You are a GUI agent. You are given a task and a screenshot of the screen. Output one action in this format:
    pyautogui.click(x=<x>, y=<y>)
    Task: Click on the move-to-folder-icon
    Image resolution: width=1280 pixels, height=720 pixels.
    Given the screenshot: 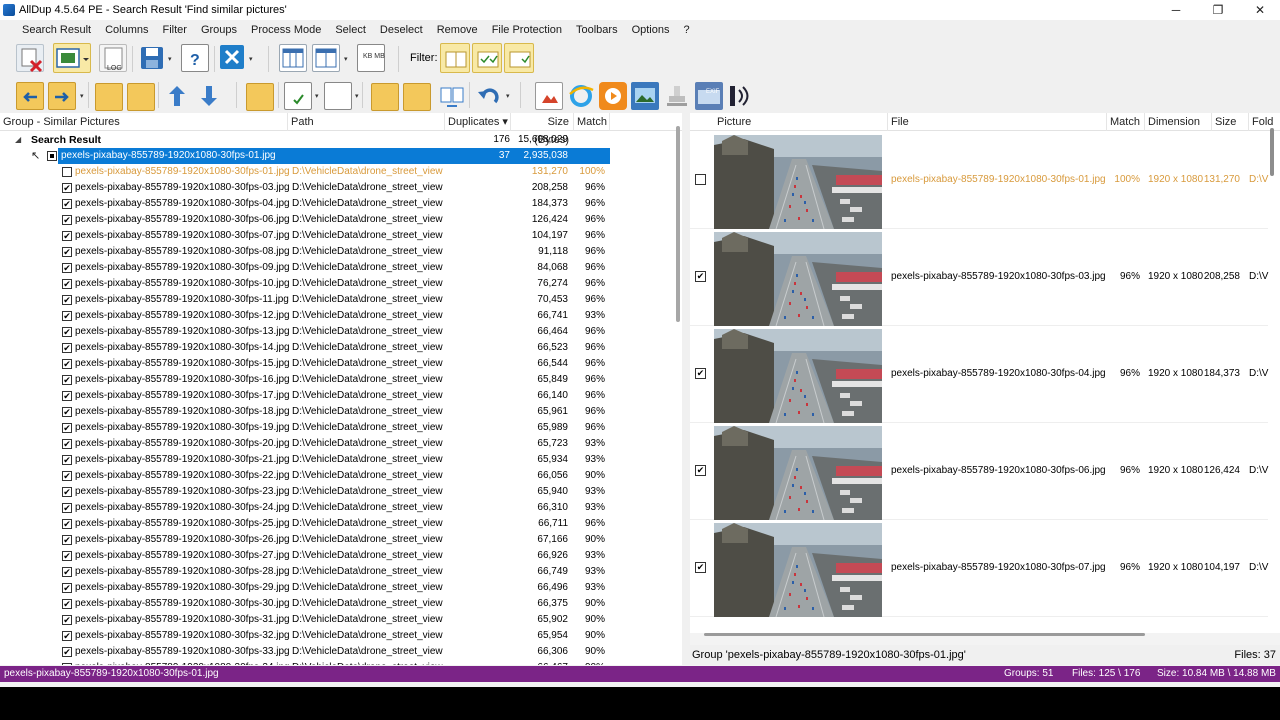 What is the action you would take?
    pyautogui.click(x=141, y=97)
    